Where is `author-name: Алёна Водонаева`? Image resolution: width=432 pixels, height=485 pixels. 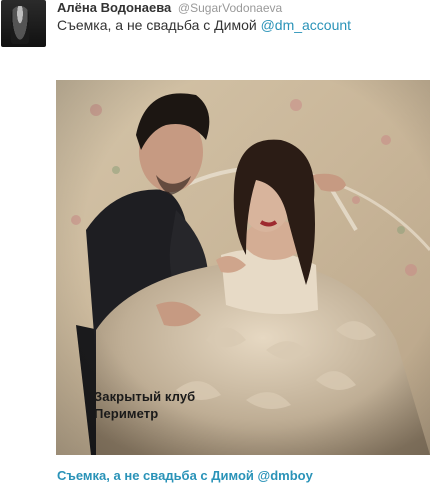 author-name: Алёна Водонаева is located at coordinates (114, 7).